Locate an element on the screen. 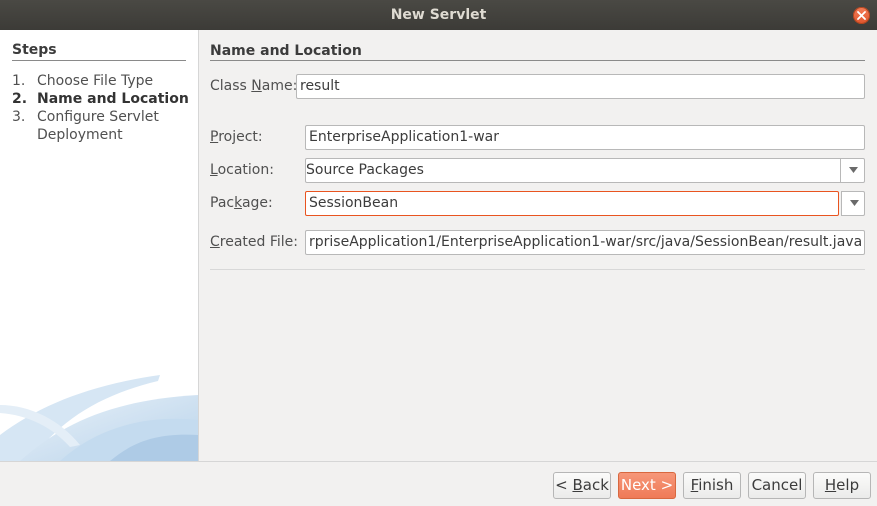 This screenshot has width=877, height=506. package-dropdown-button is located at coordinates (853, 203).